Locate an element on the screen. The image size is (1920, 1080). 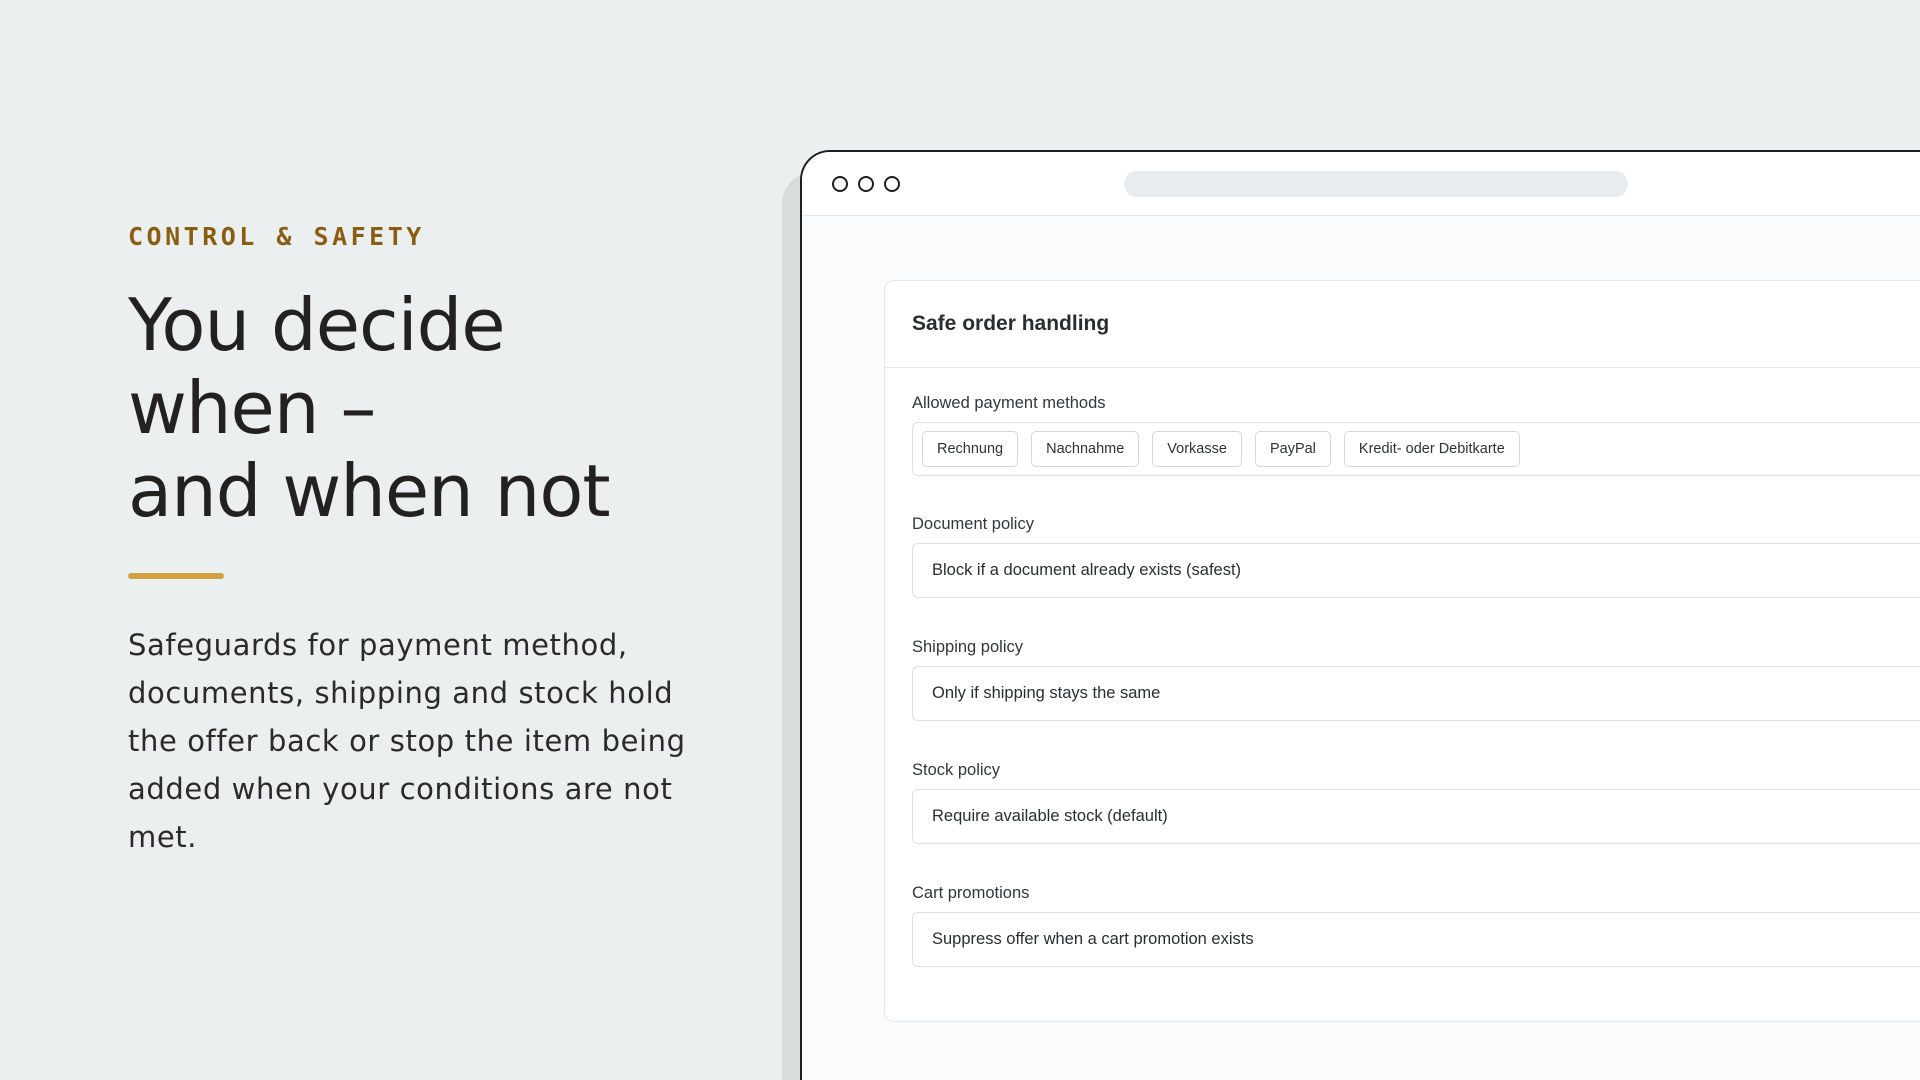
cart-promotions-label: Cart promotions is located at coordinates (971, 893).